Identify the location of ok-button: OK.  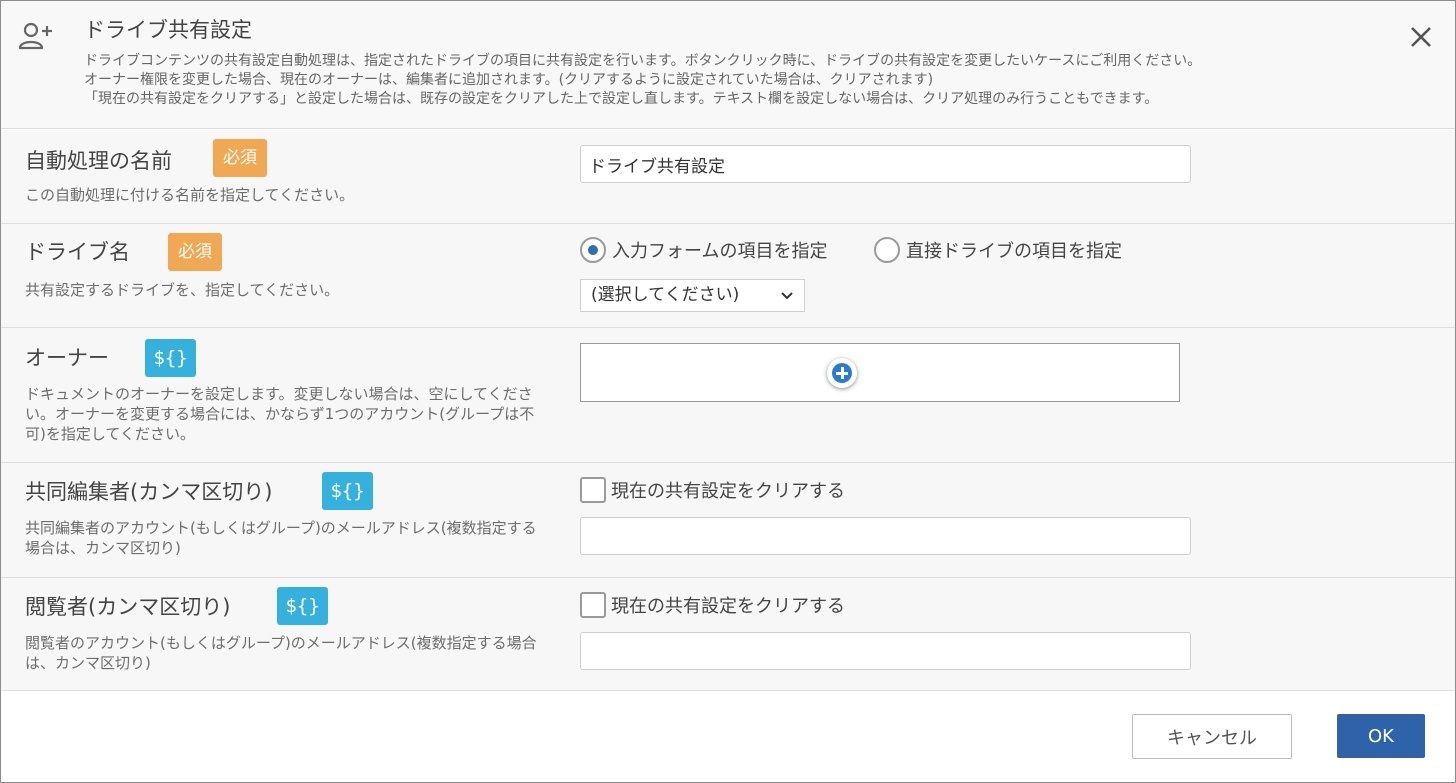
(1381, 736).